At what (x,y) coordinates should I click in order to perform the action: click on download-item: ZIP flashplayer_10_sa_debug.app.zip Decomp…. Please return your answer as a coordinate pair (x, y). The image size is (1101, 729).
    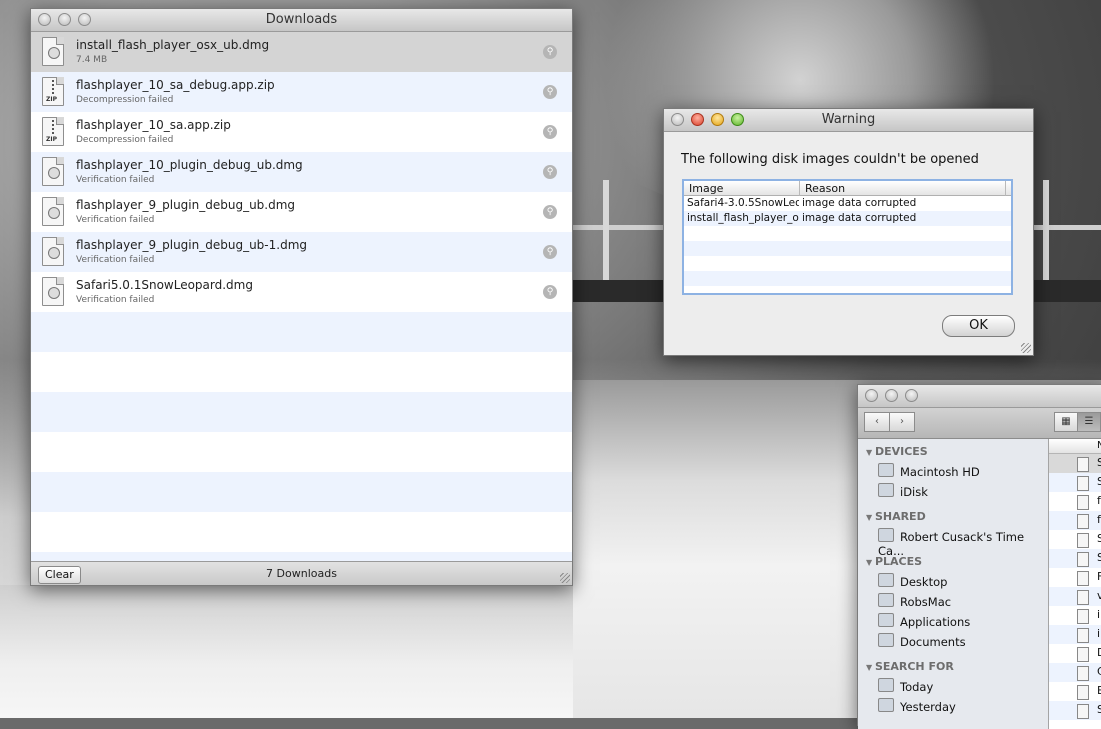
    Looking at the image, I should click on (301, 92).